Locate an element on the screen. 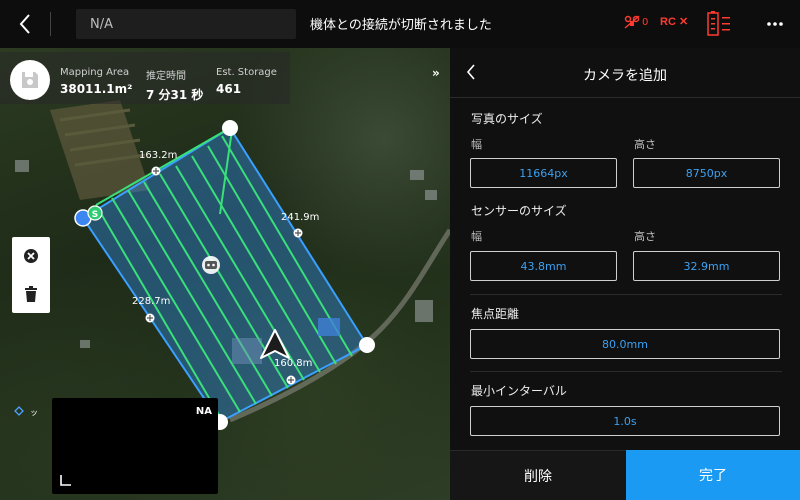 This screenshot has height=500, width=800. drone-status-count: 0 is located at coordinates (645, 22).